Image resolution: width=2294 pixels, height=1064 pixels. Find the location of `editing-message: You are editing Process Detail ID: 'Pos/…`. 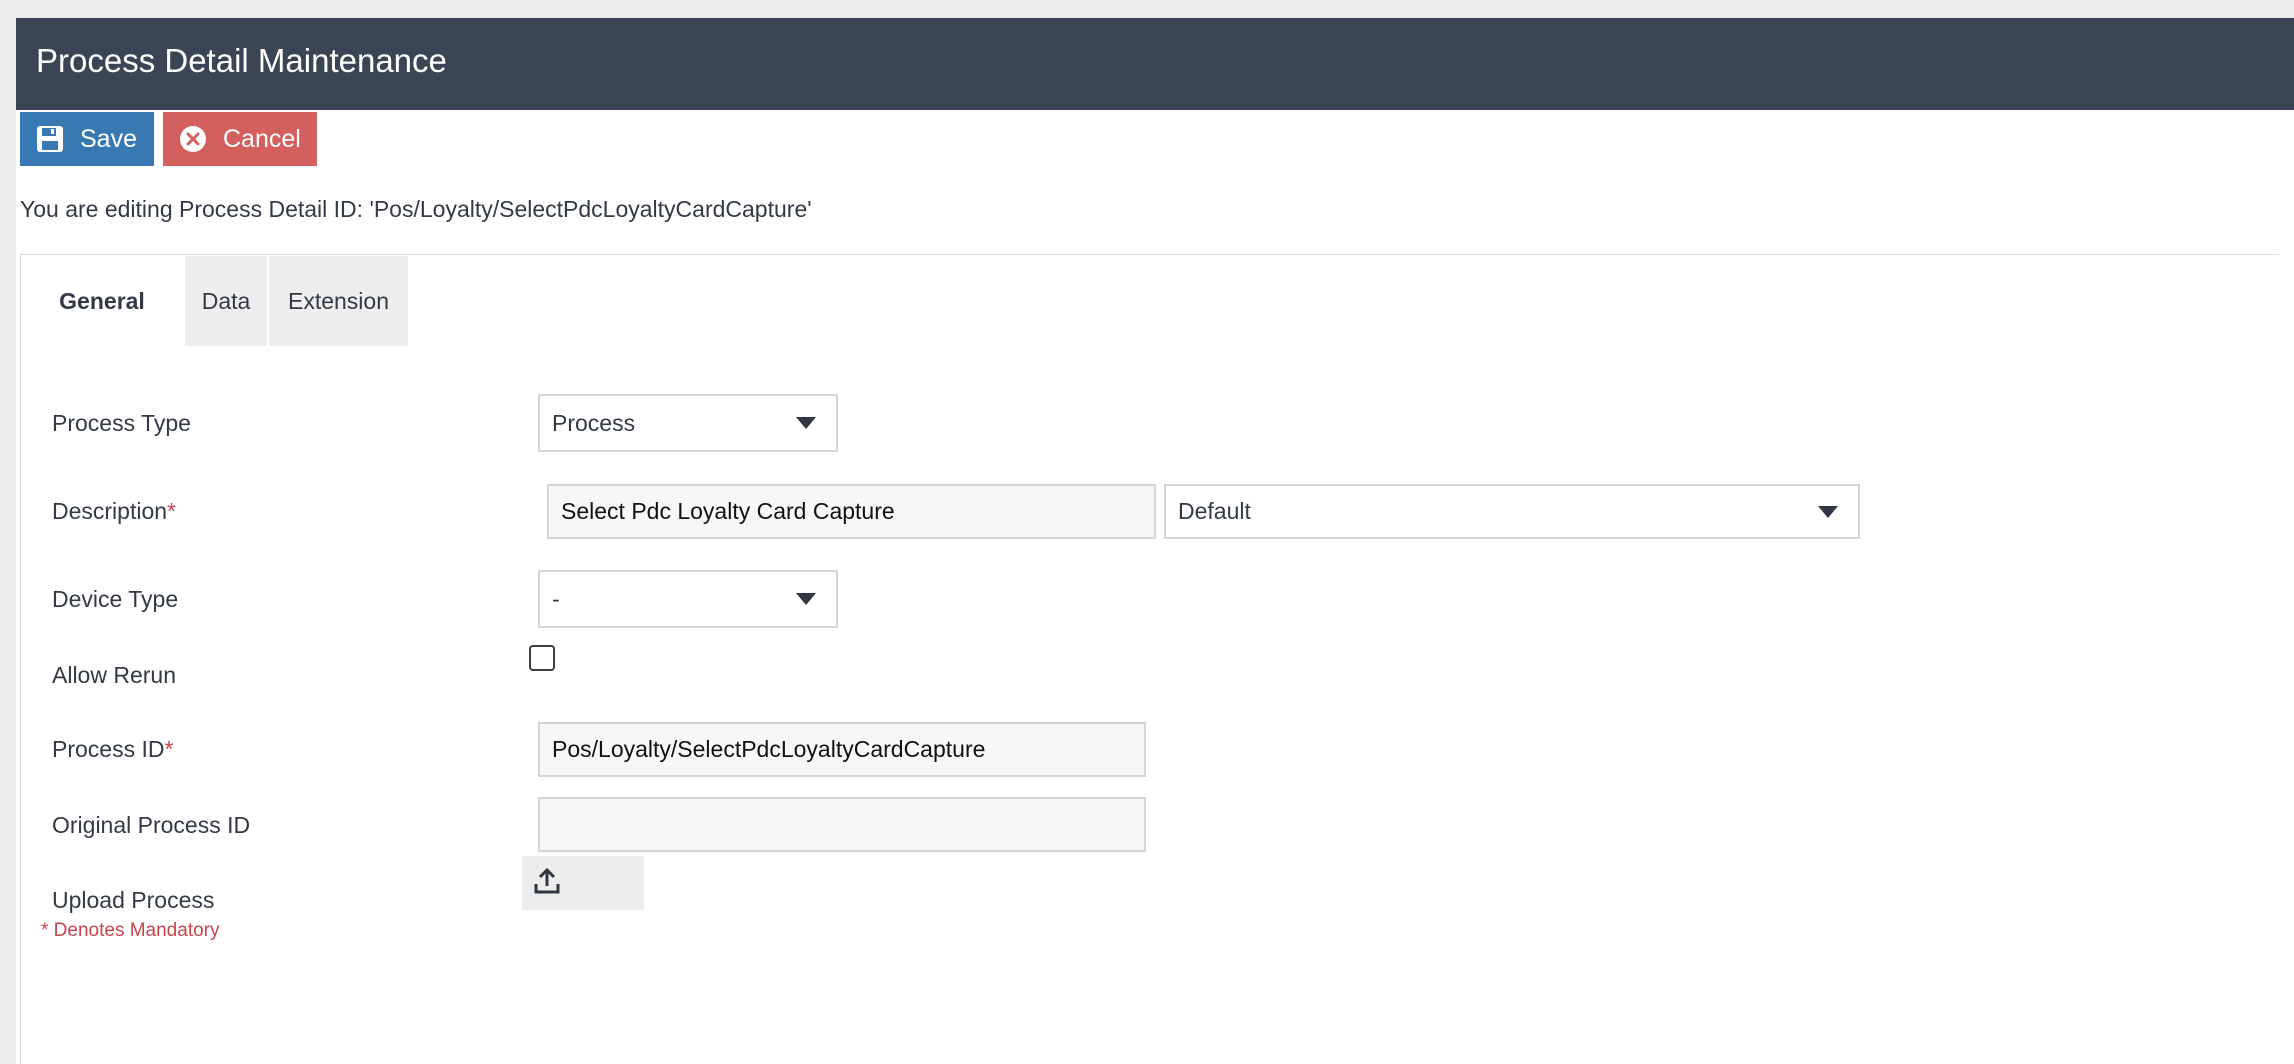

editing-message: You are editing Process Detail ID: 'Pos/… is located at coordinates (416, 209).